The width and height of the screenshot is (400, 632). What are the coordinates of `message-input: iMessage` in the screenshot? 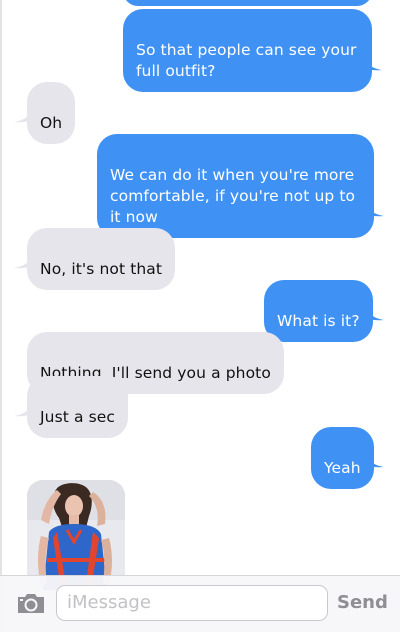 It's located at (192, 603).